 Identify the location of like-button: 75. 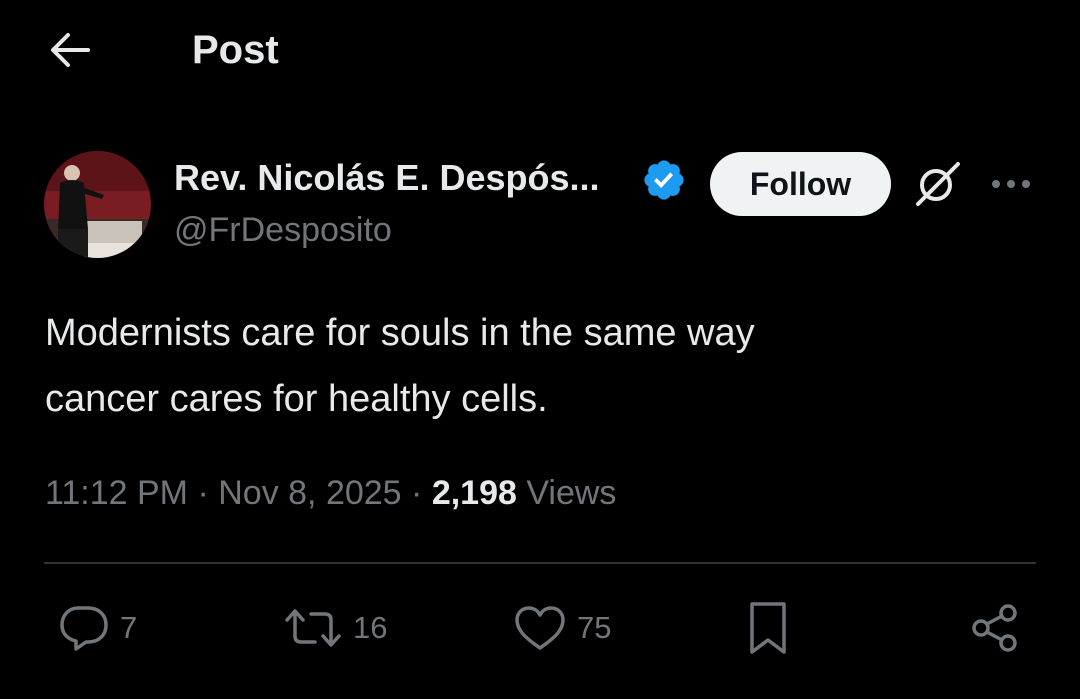
(562, 628).